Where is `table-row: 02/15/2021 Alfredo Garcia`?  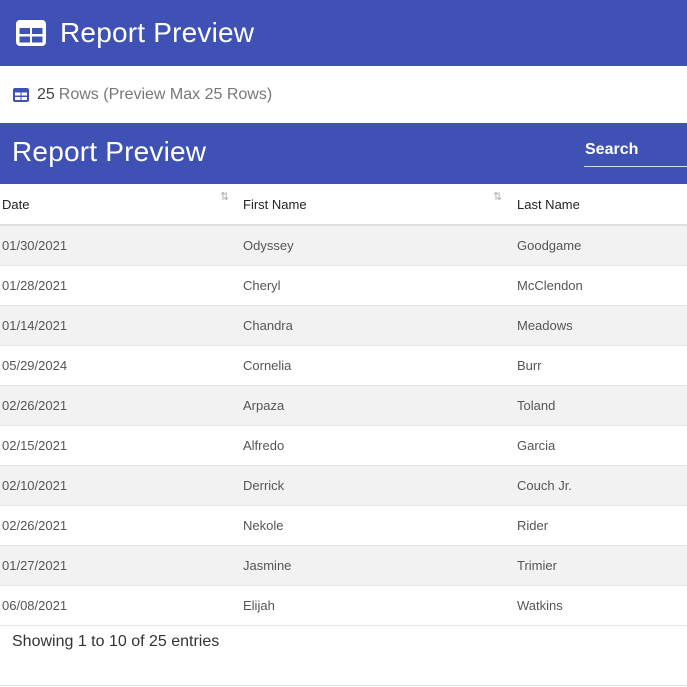 table-row: 02/15/2021 Alfredo Garcia is located at coordinates (343, 446).